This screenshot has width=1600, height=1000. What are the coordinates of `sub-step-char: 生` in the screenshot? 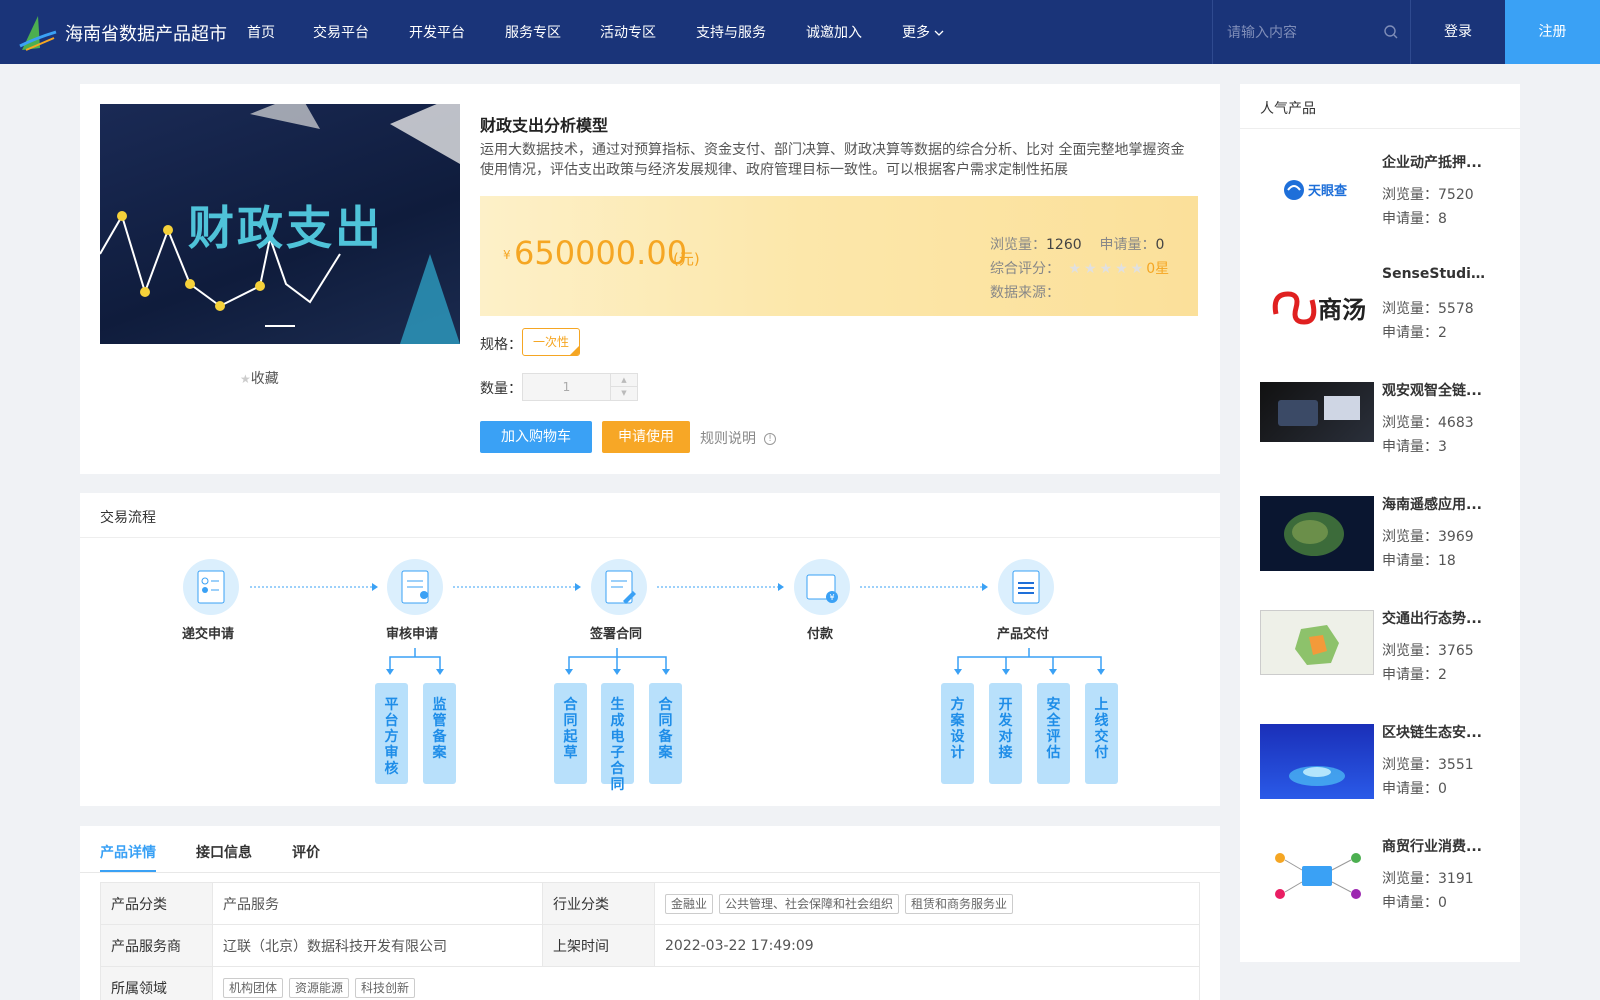 It's located at (617, 705).